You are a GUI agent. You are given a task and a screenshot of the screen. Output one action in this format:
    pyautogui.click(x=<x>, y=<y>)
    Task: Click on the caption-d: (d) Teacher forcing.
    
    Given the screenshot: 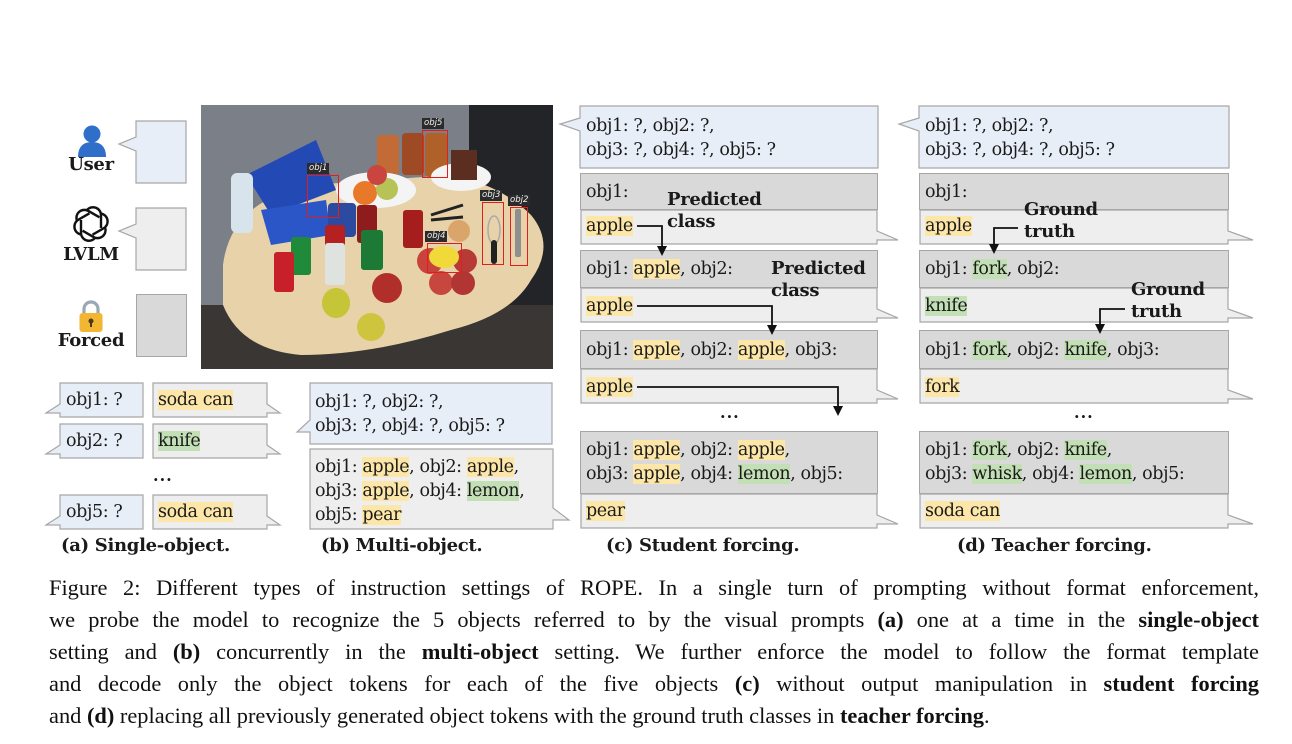 What is the action you would take?
    pyautogui.click(x=1054, y=545)
    